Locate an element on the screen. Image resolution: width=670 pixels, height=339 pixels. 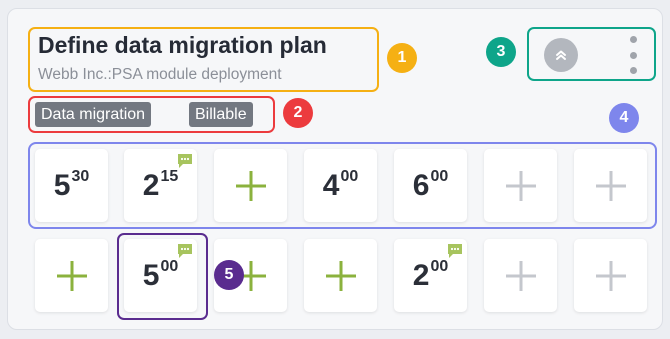
annotation-badge-5: 5 is located at coordinates (229, 275).